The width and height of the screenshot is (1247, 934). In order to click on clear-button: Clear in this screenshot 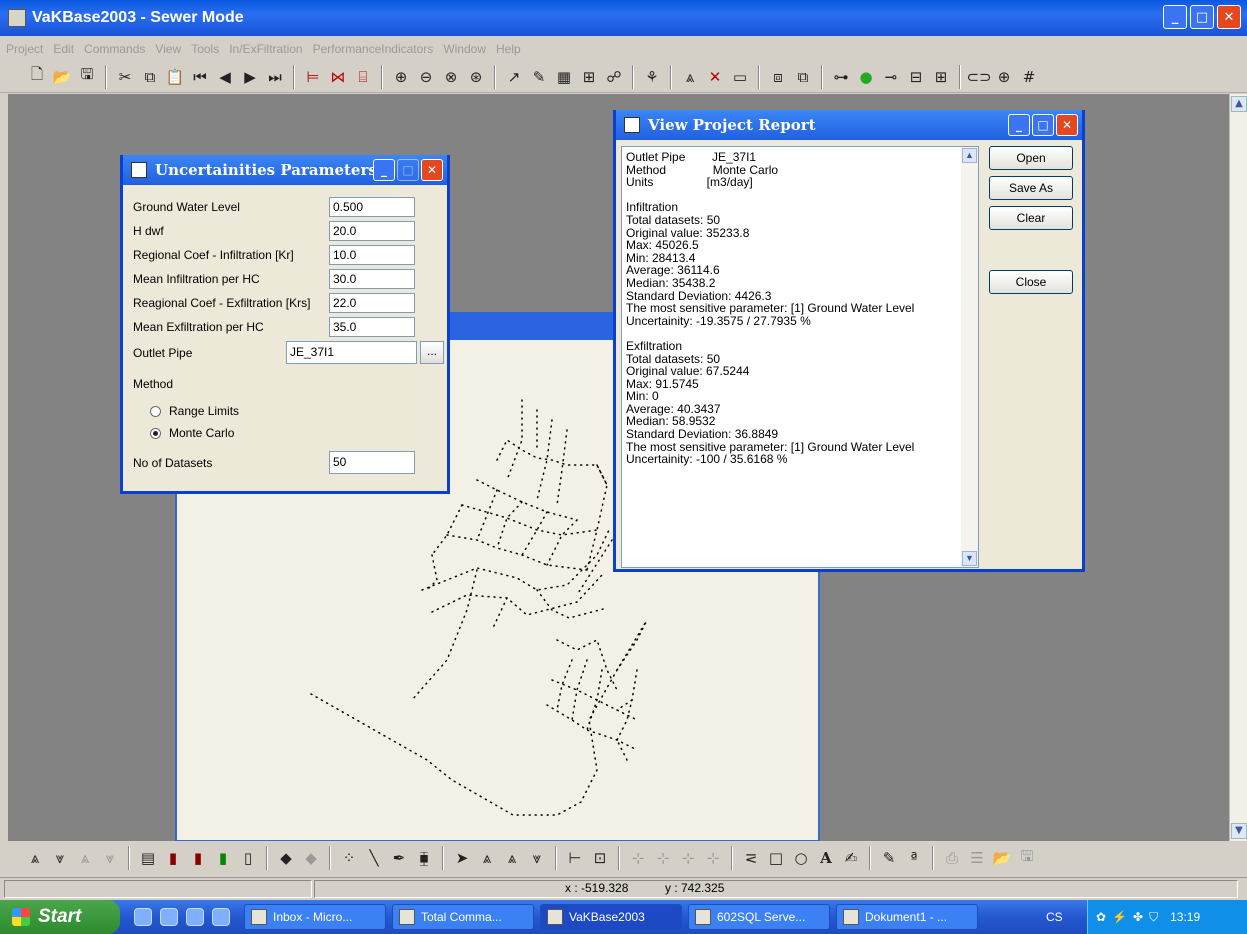, I will do `click(1031, 218)`.